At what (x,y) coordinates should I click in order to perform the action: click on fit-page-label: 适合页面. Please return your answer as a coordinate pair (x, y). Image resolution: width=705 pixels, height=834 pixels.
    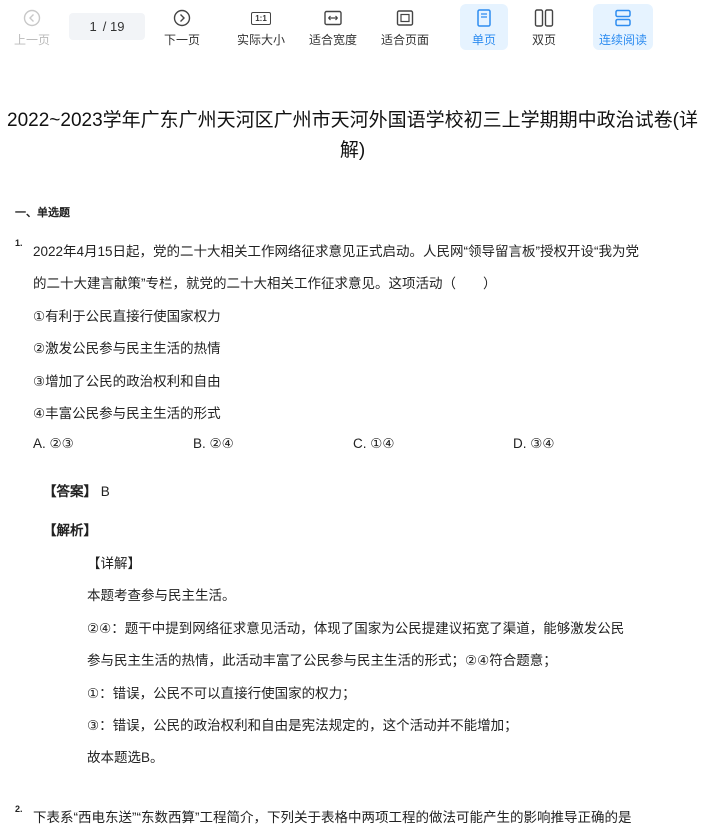
    Looking at the image, I should click on (404, 40).